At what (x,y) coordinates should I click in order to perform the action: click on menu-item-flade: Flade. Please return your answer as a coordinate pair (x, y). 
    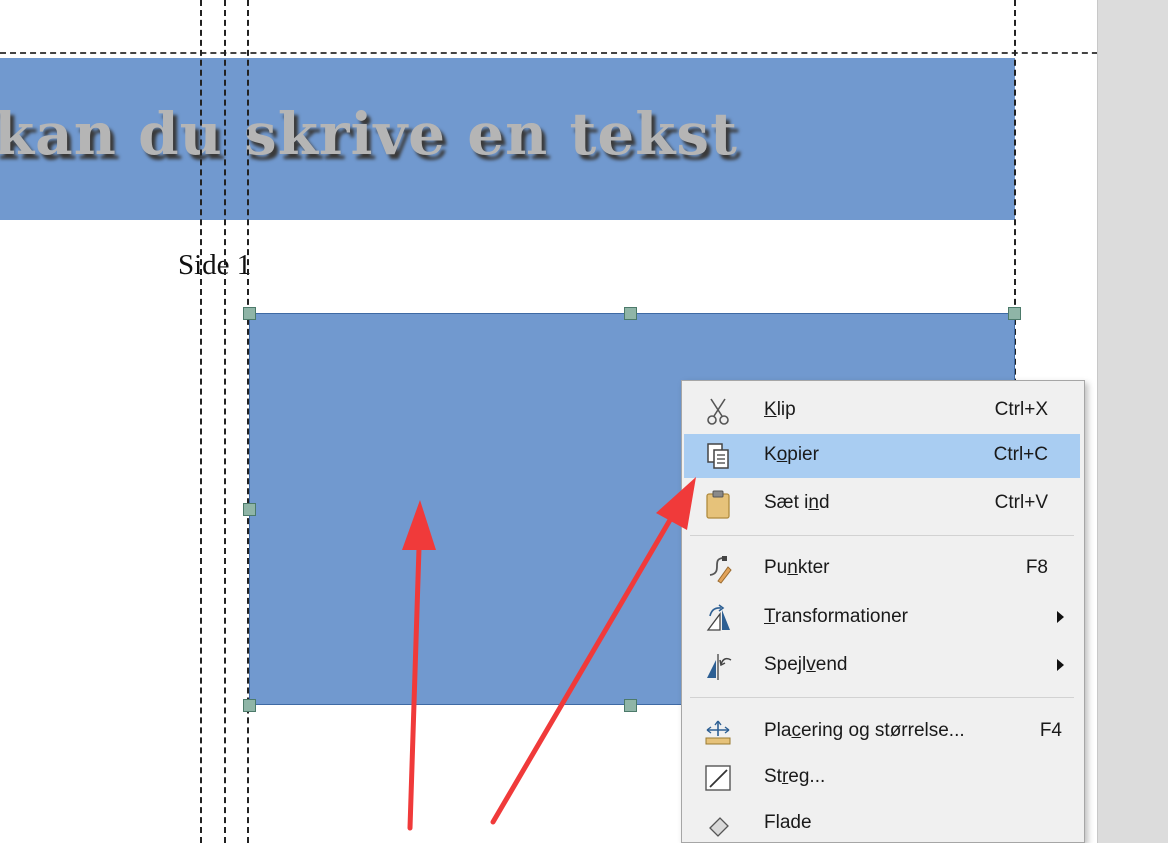
    Looking at the image, I should click on (882, 822).